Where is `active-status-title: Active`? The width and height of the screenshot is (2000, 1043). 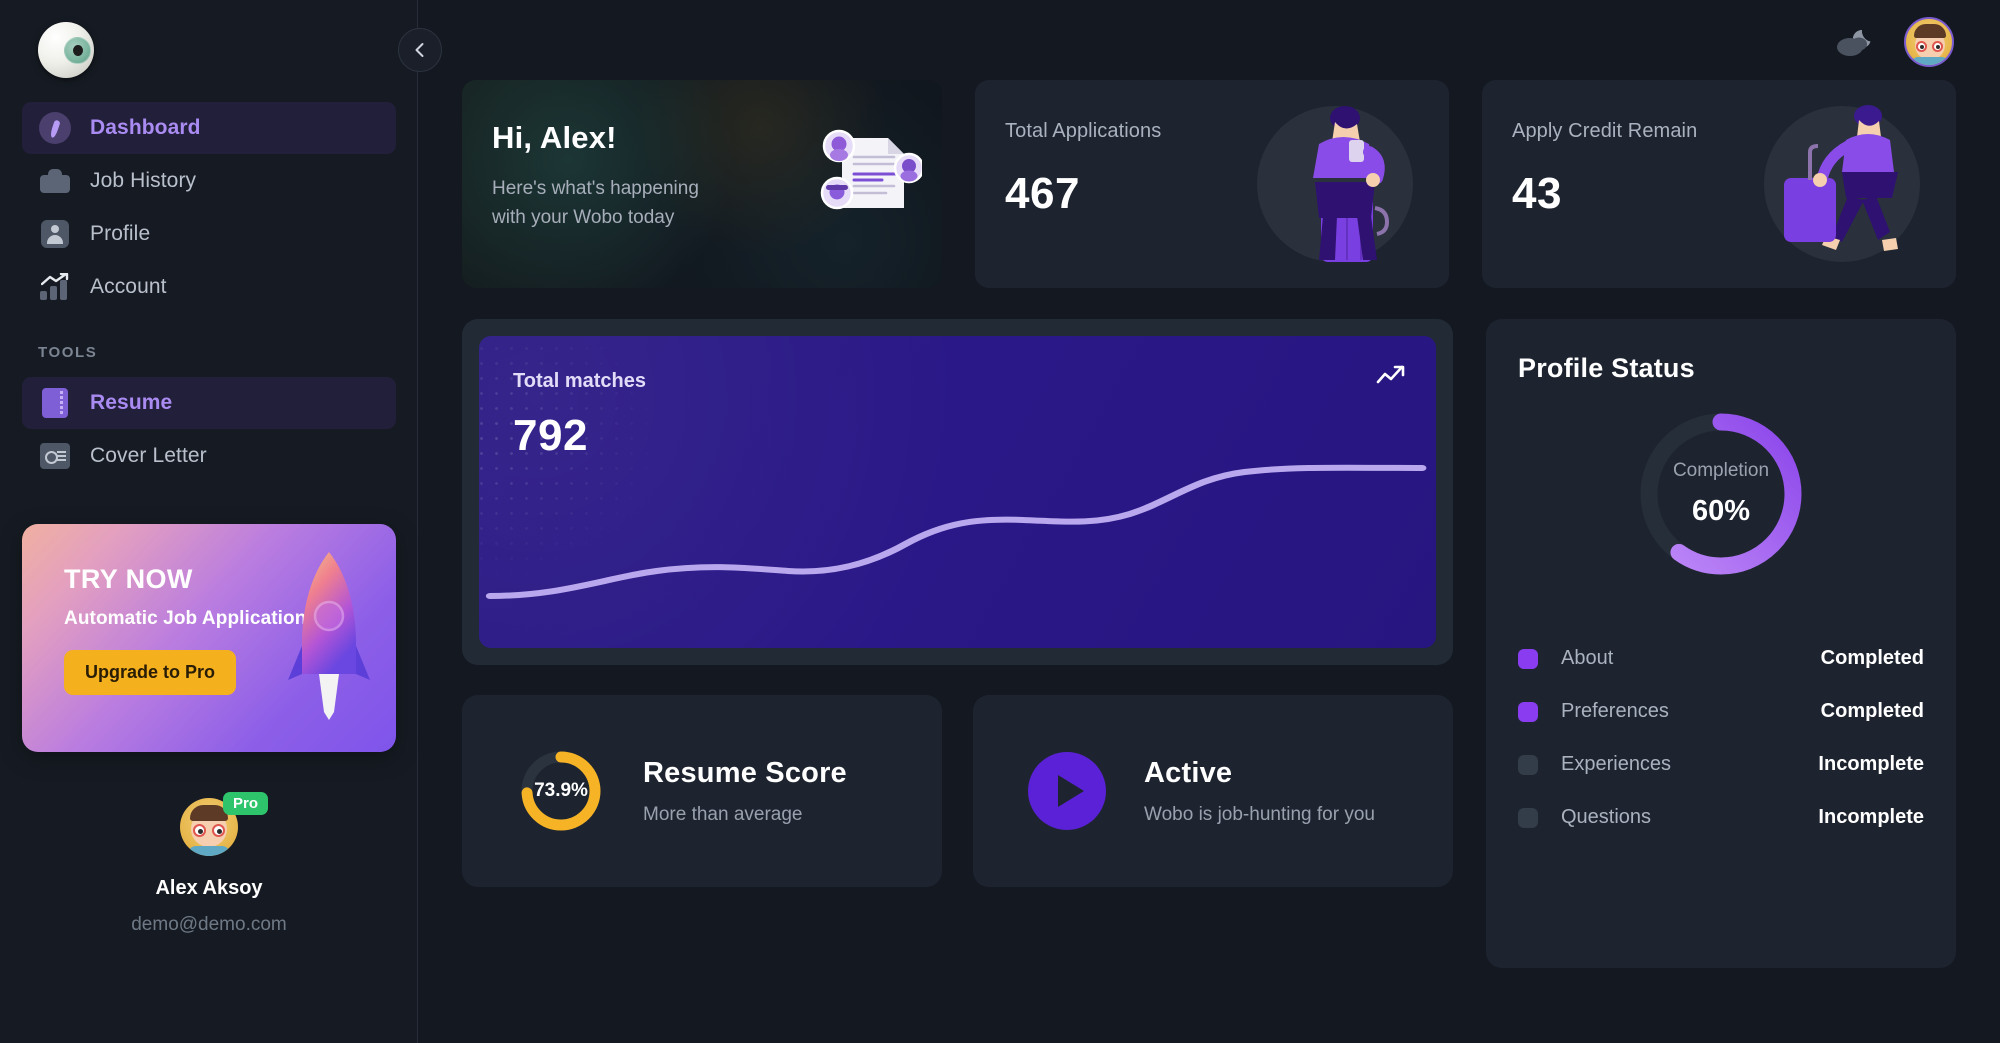
active-status-title: Active is located at coordinates (1188, 772).